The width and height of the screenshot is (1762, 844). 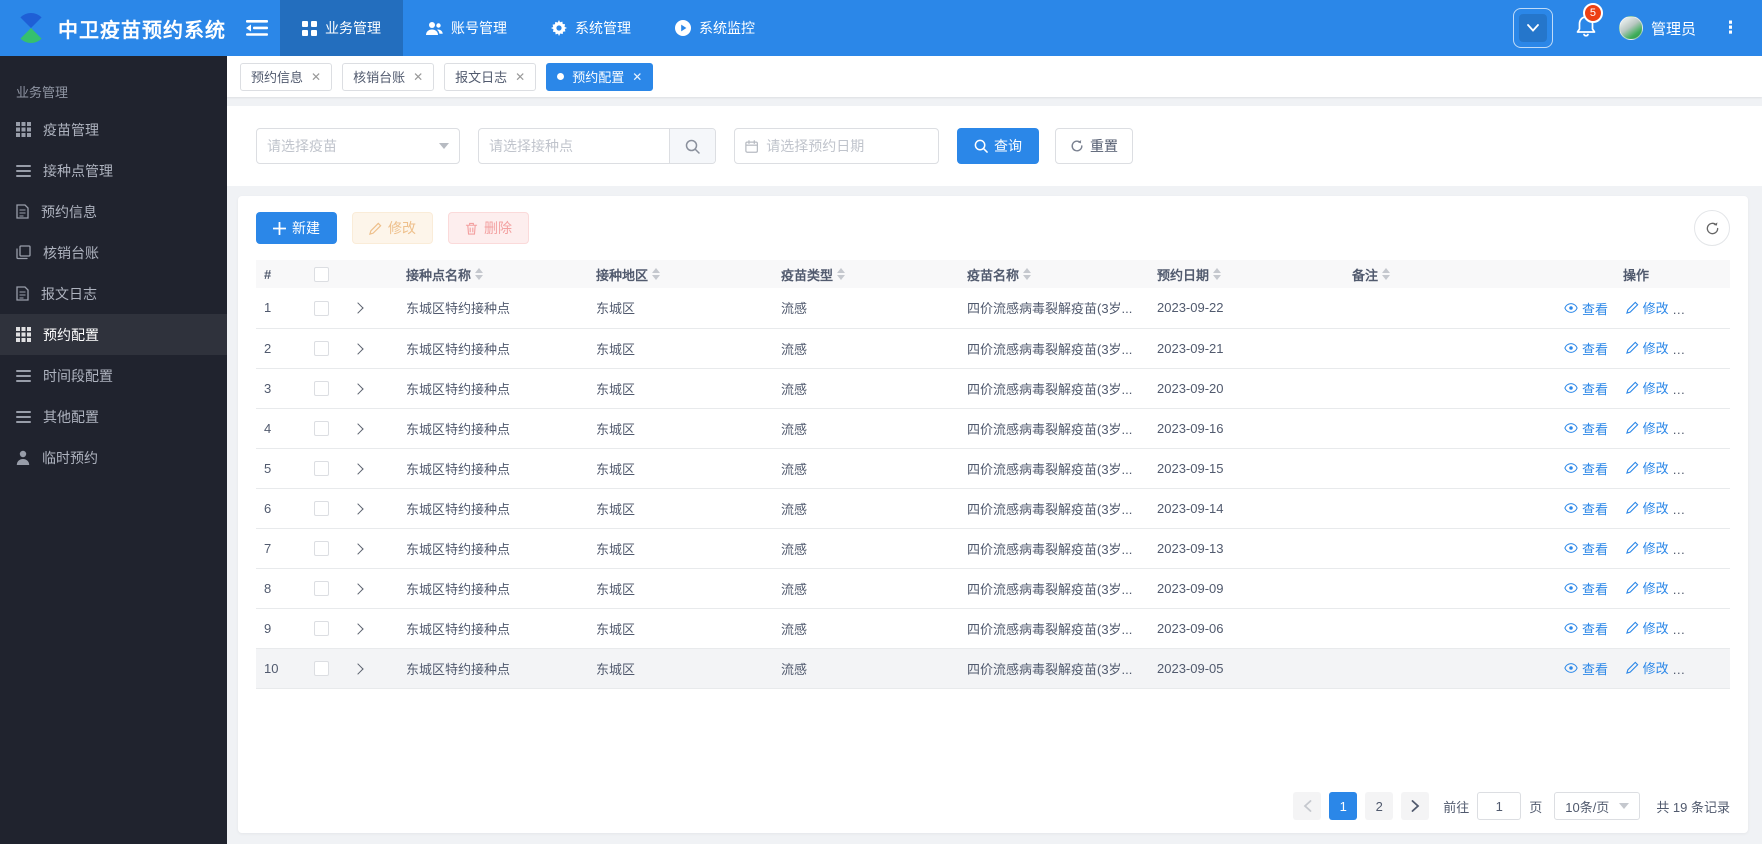 What do you see at coordinates (1307, 806) in the screenshot?
I see `prev-page-button` at bounding box center [1307, 806].